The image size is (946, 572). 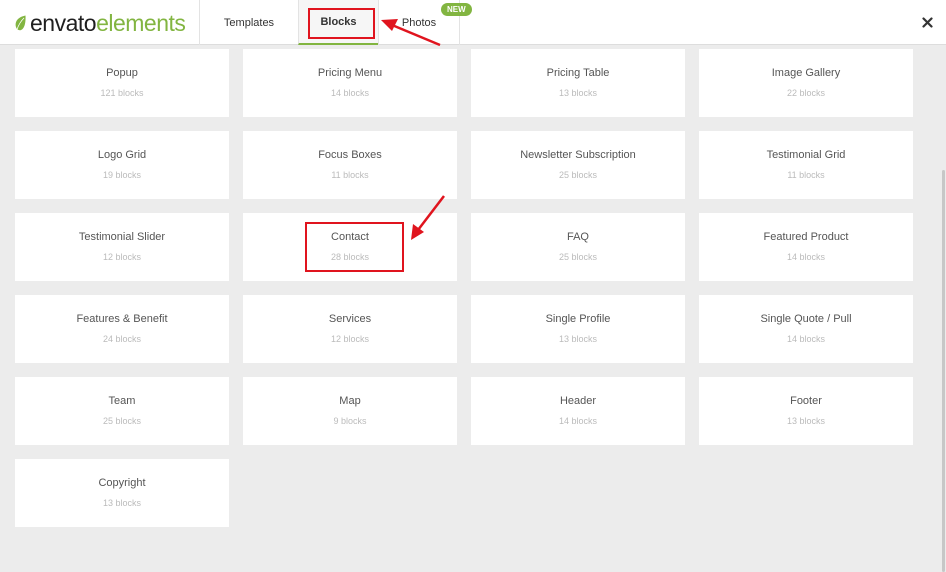 What do you see at coordinates (122, 319) in the screenshot?
I see `category-title: Features & Benefit` at bounding box center [122, 319].